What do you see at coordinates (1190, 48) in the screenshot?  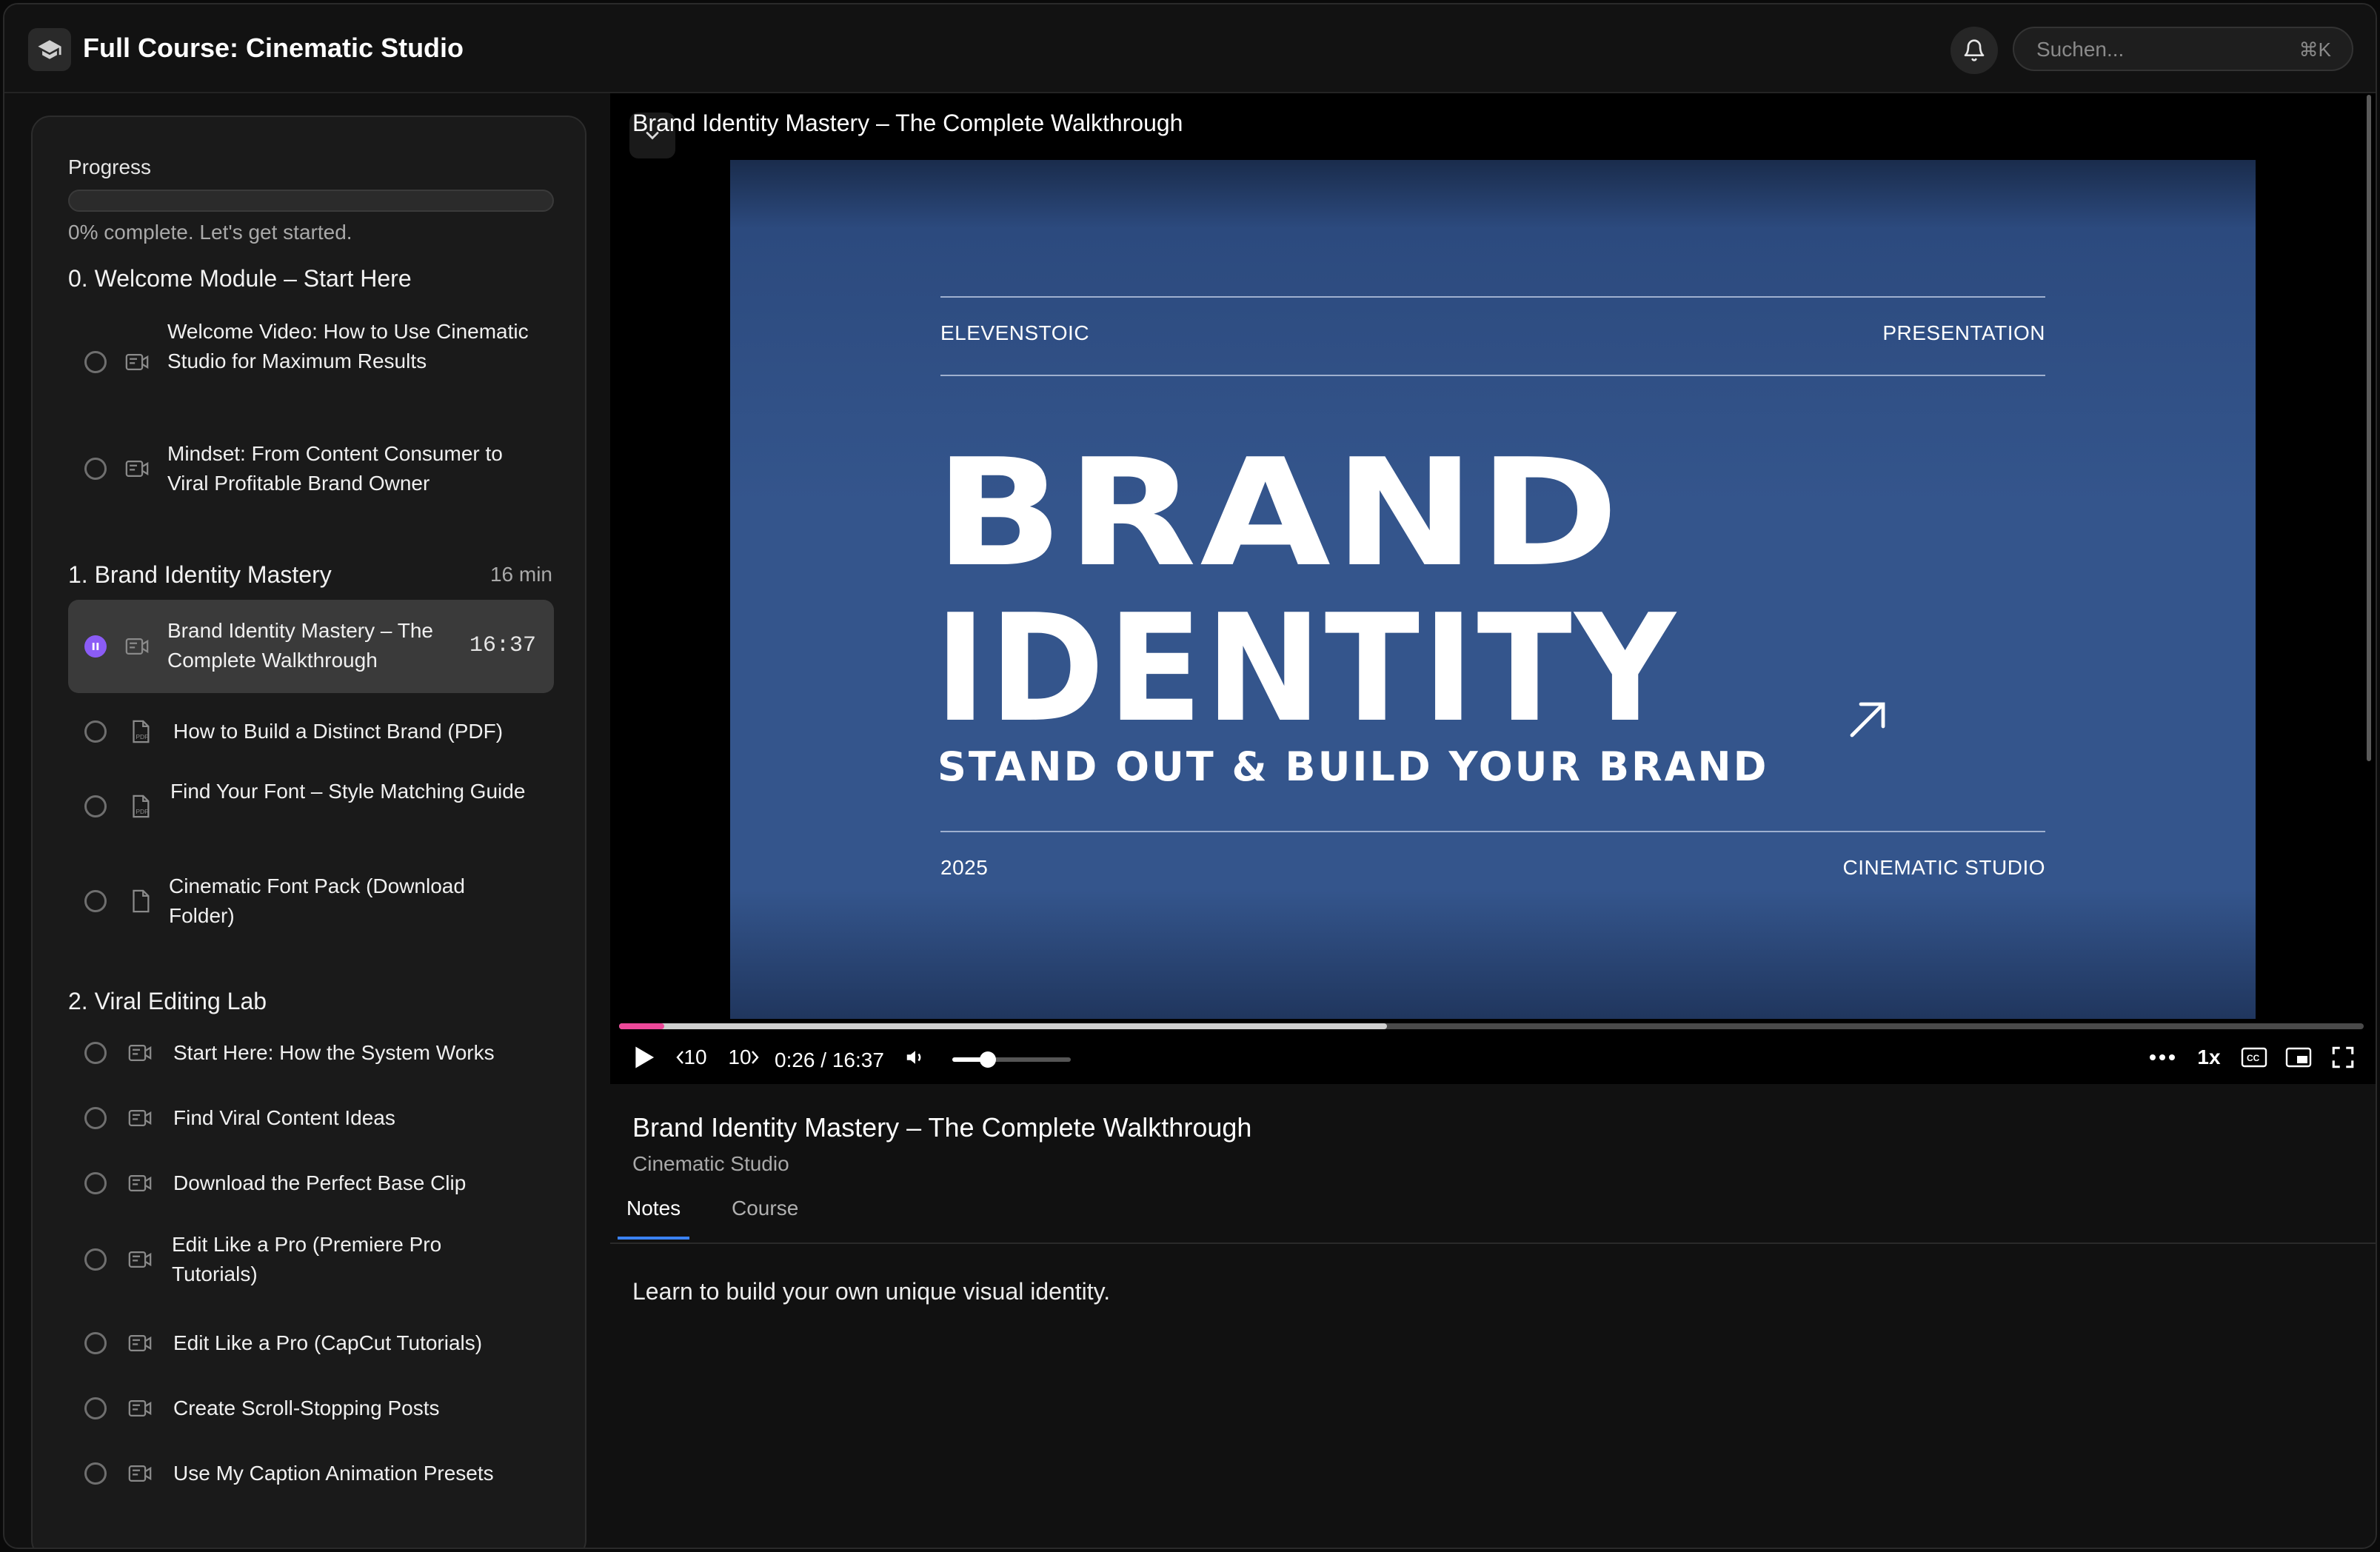 I see `top-bar: Full Course: Cinematic Studio ⌘K` at bounding box center [1190, 48].